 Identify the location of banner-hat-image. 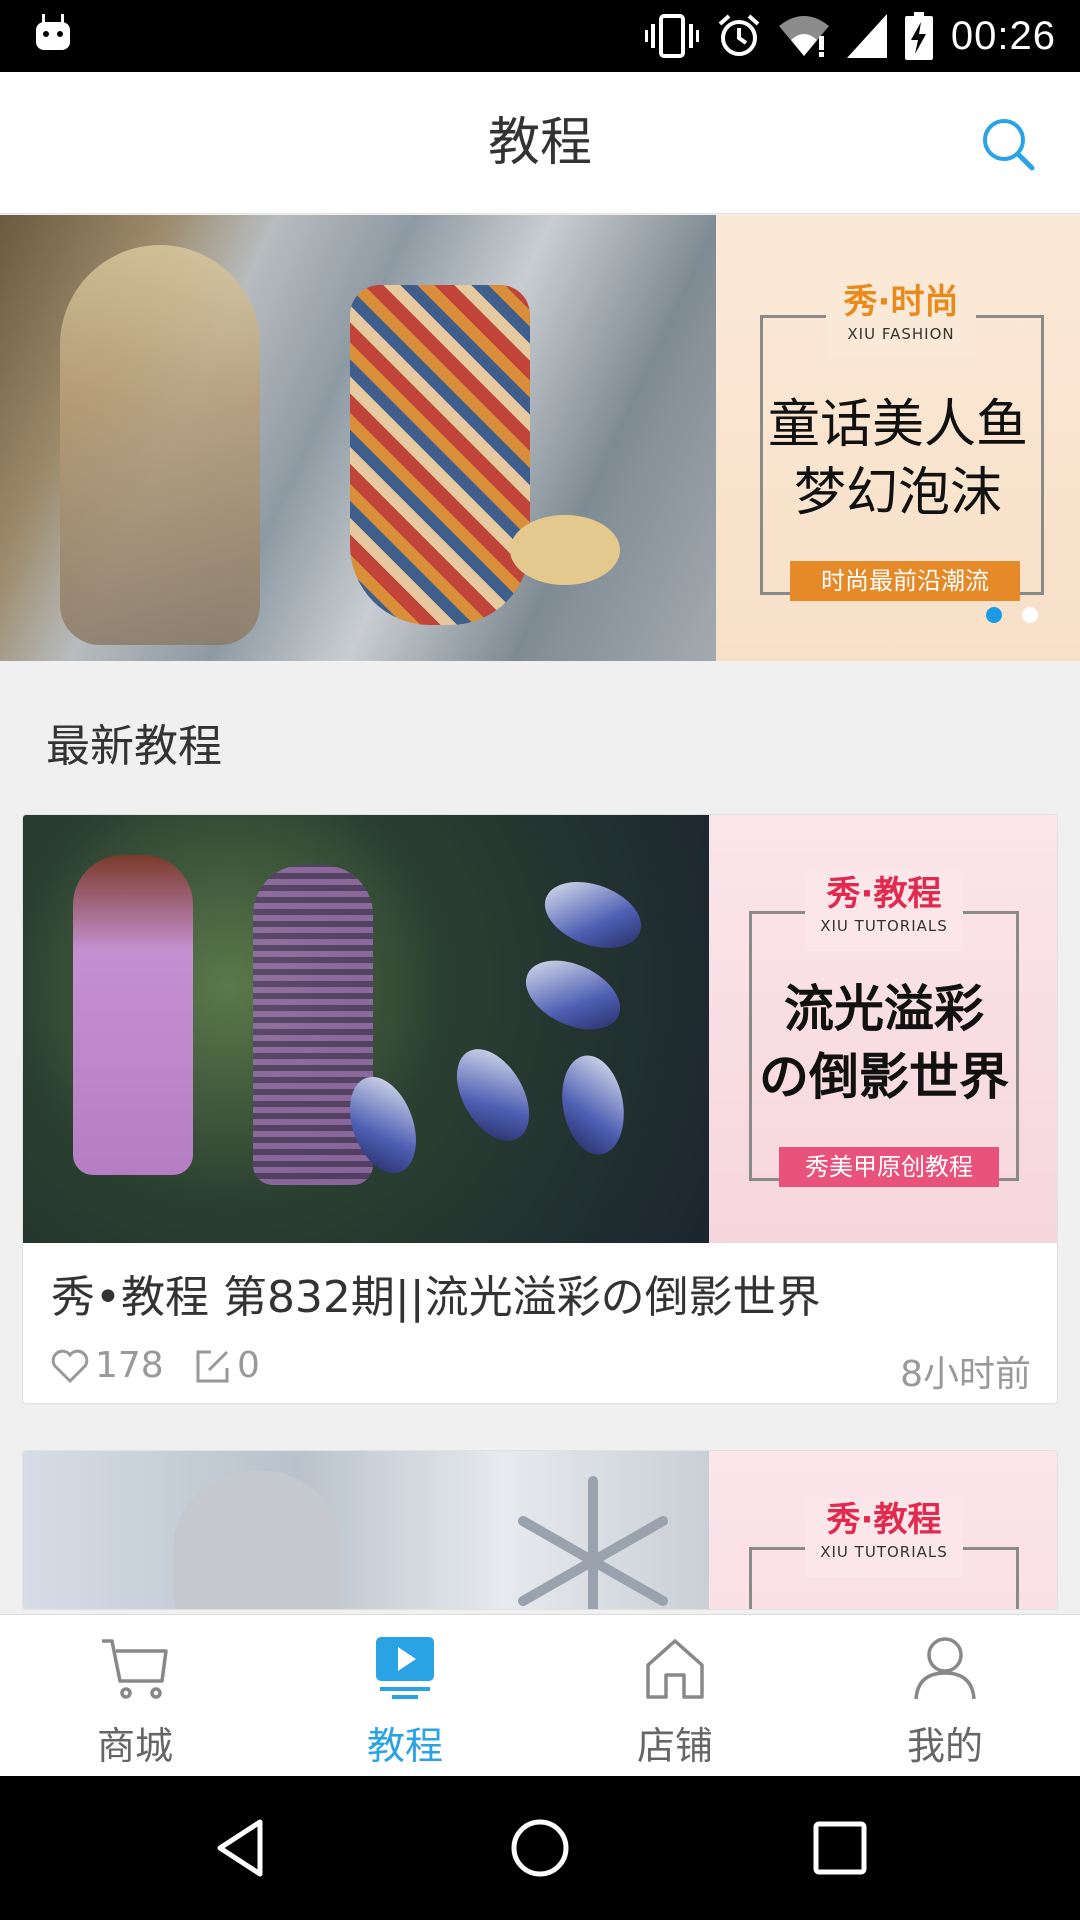
(565, 550).